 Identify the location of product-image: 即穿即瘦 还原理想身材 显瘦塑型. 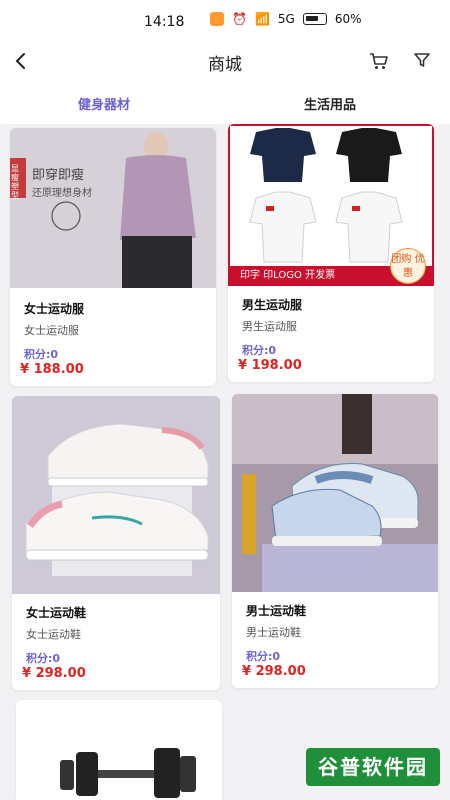
(113, 208).